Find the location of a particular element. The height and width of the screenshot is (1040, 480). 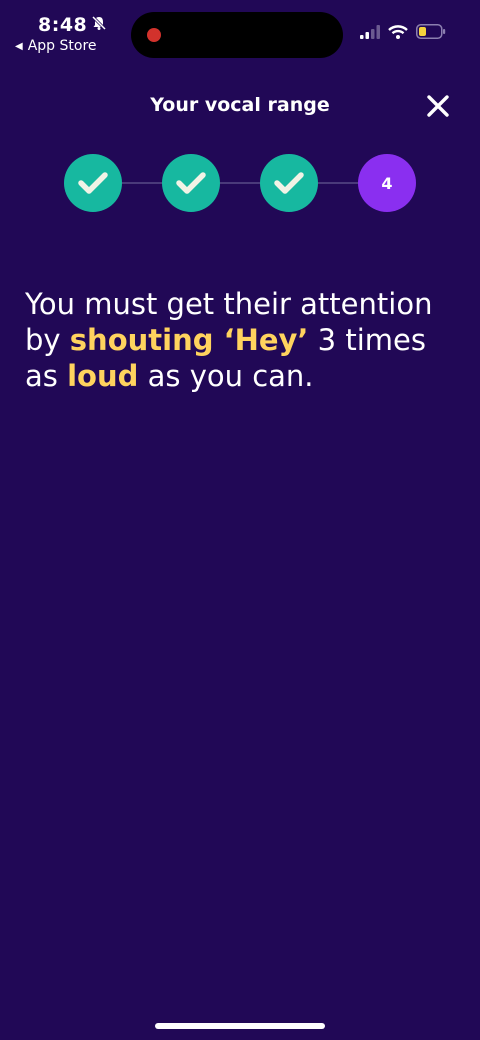

step-1-complete is located at coordinates (93, 183).